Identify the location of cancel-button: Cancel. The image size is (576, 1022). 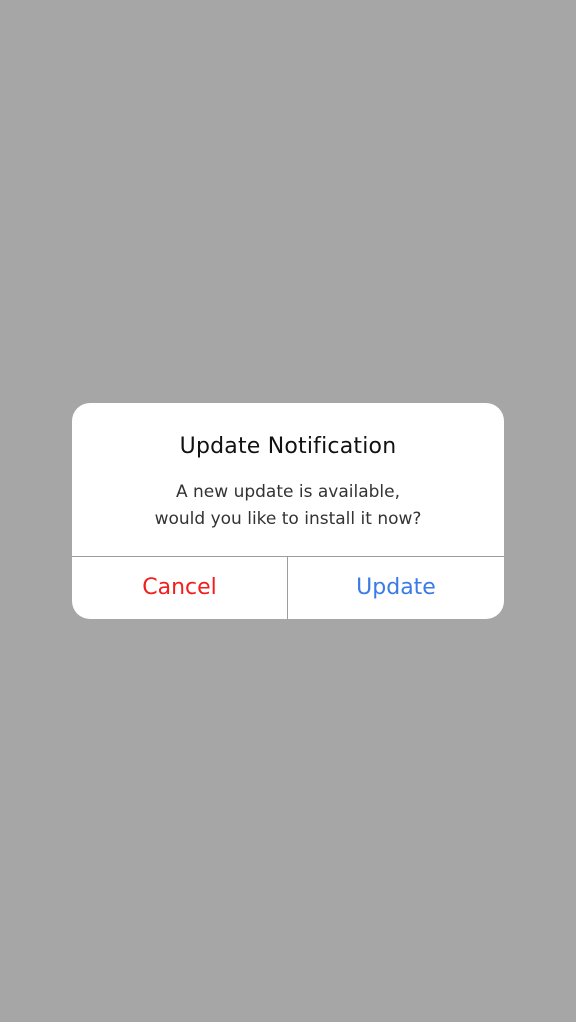
(180, 588).